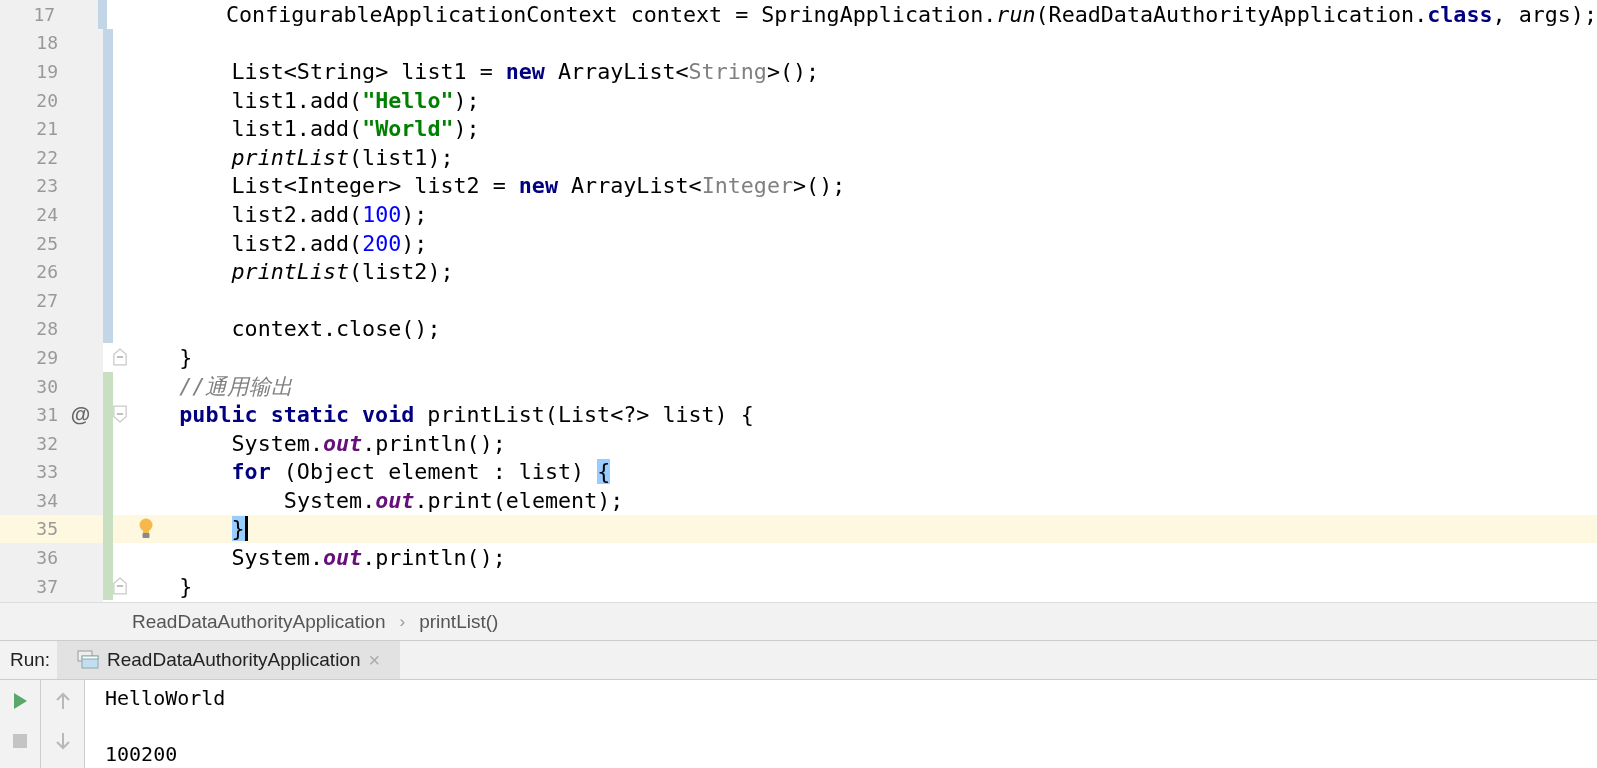  What do you see at coordinates (46, 357) in the screenshot?
I see `line-number: 29` at bounding box center [46, 357].